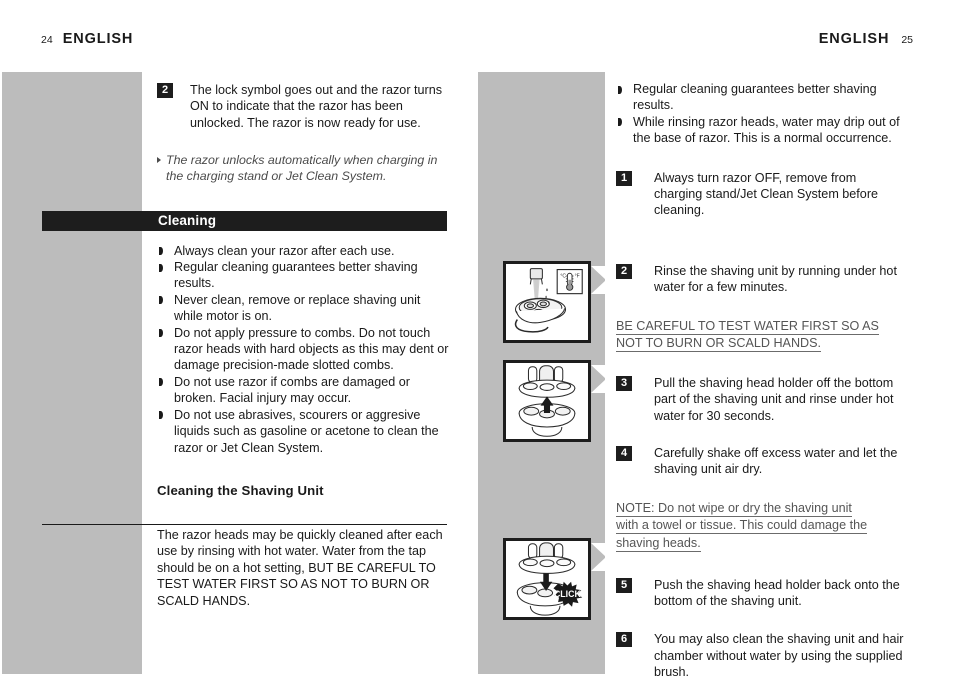 This screenshot has width=954, height=681. I want to click on page-header-right: ENGLISH 25, so click(866, 39).